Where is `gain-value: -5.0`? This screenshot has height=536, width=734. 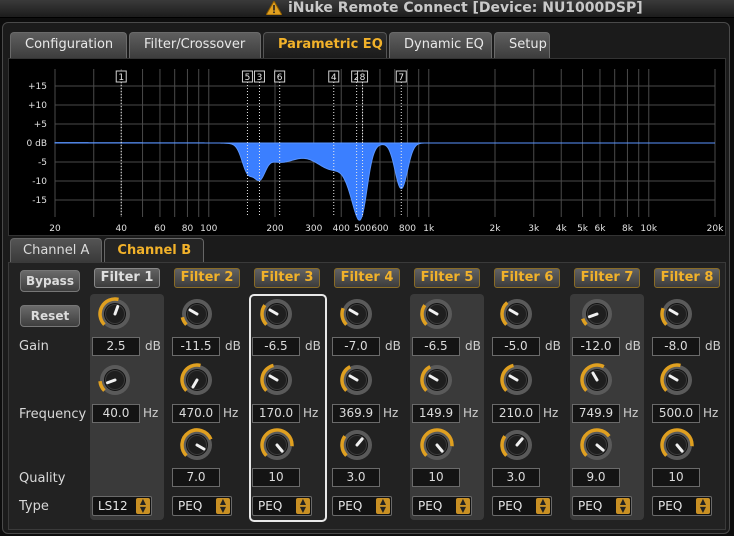 gain-value: -5.0 is located at coordinates (516, 346).